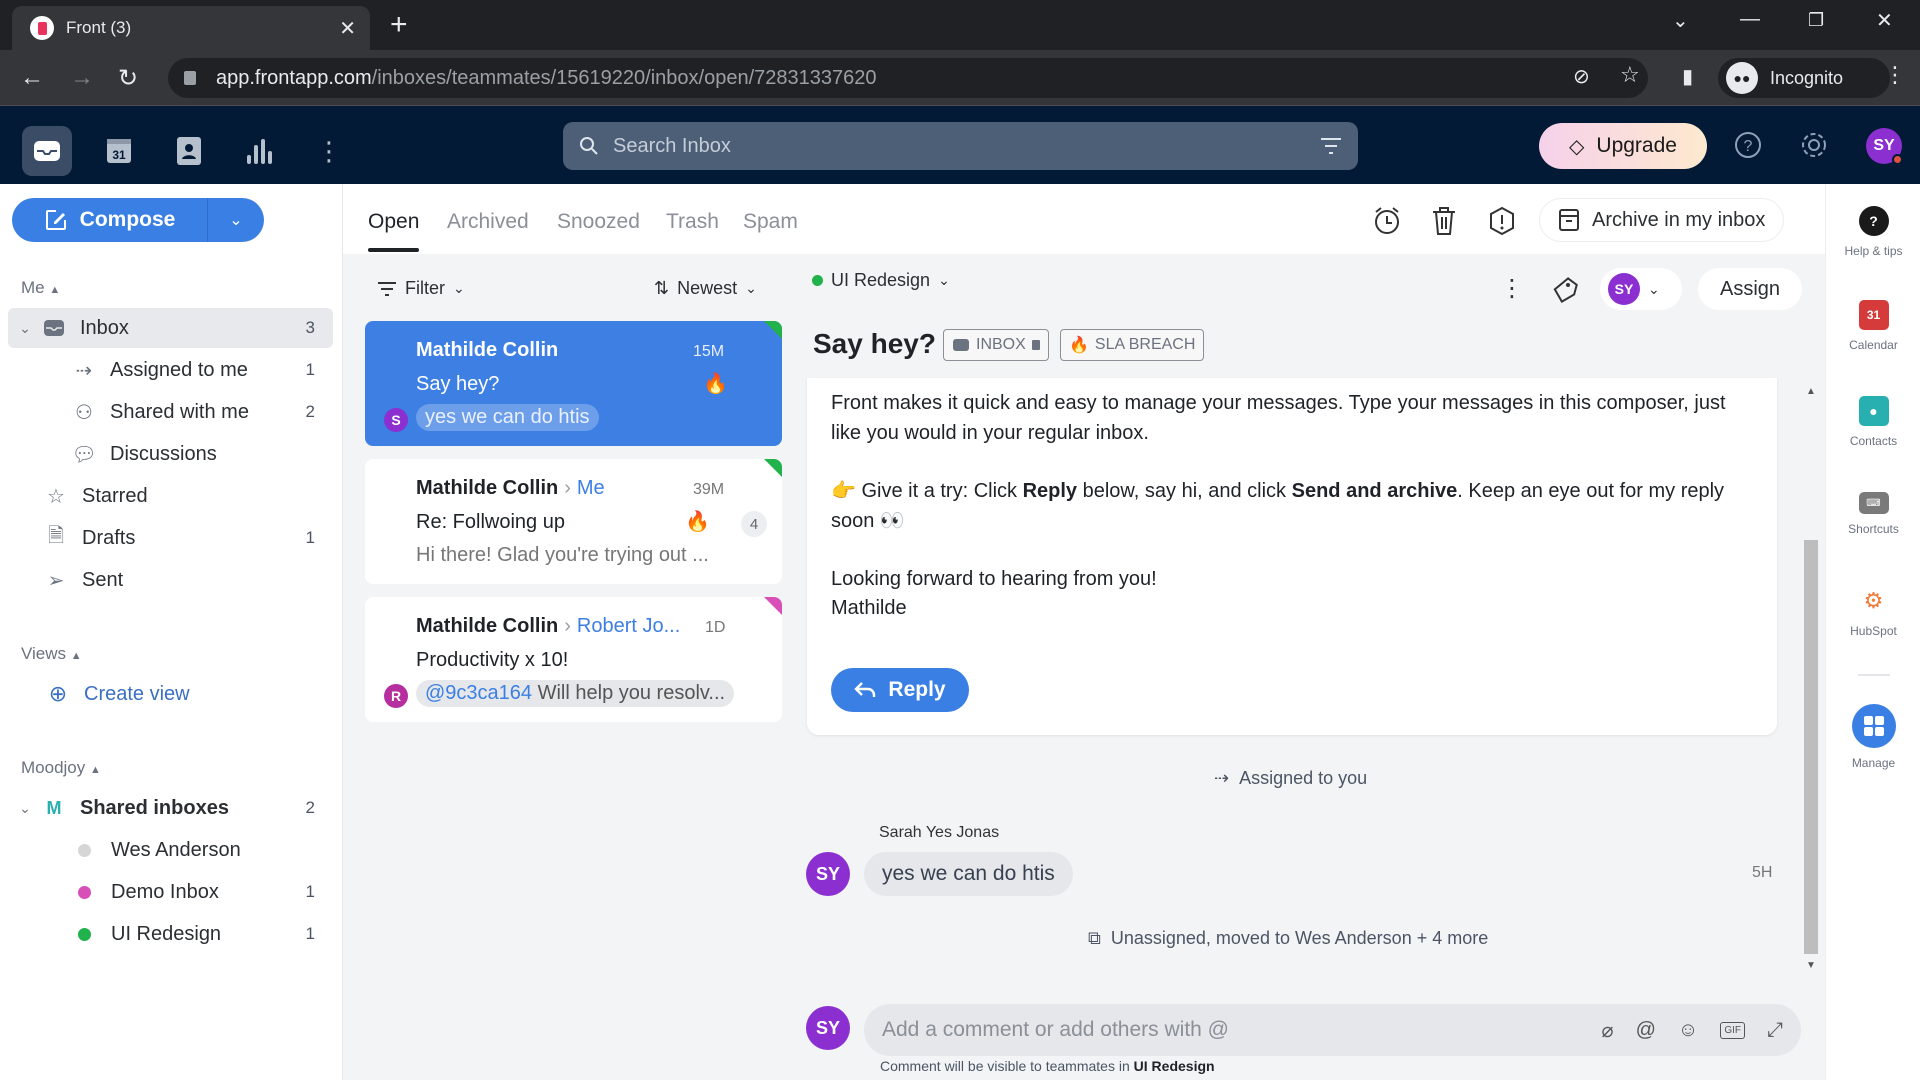 This screenshot has width=1920, height=1080. What do you see at coordinates (1814, 145) in the screenshot?
I see `settings-gear-icon` at bounding box center [1814, 145].